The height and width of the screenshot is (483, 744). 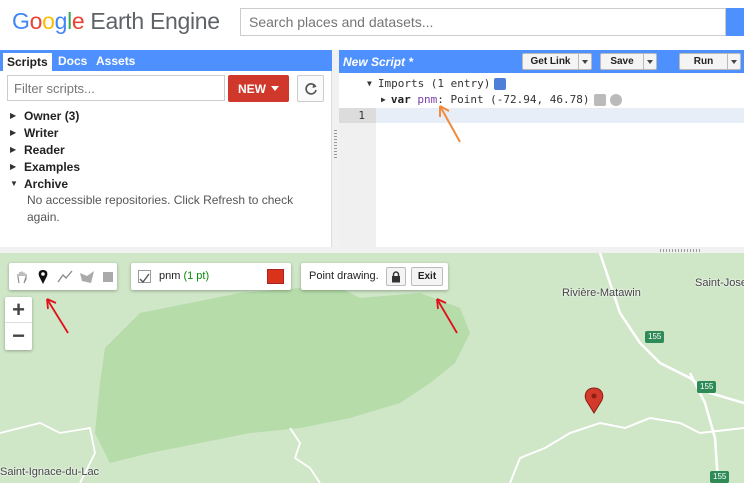 I want to click on polygon-icon, so click(x=86, y=276).